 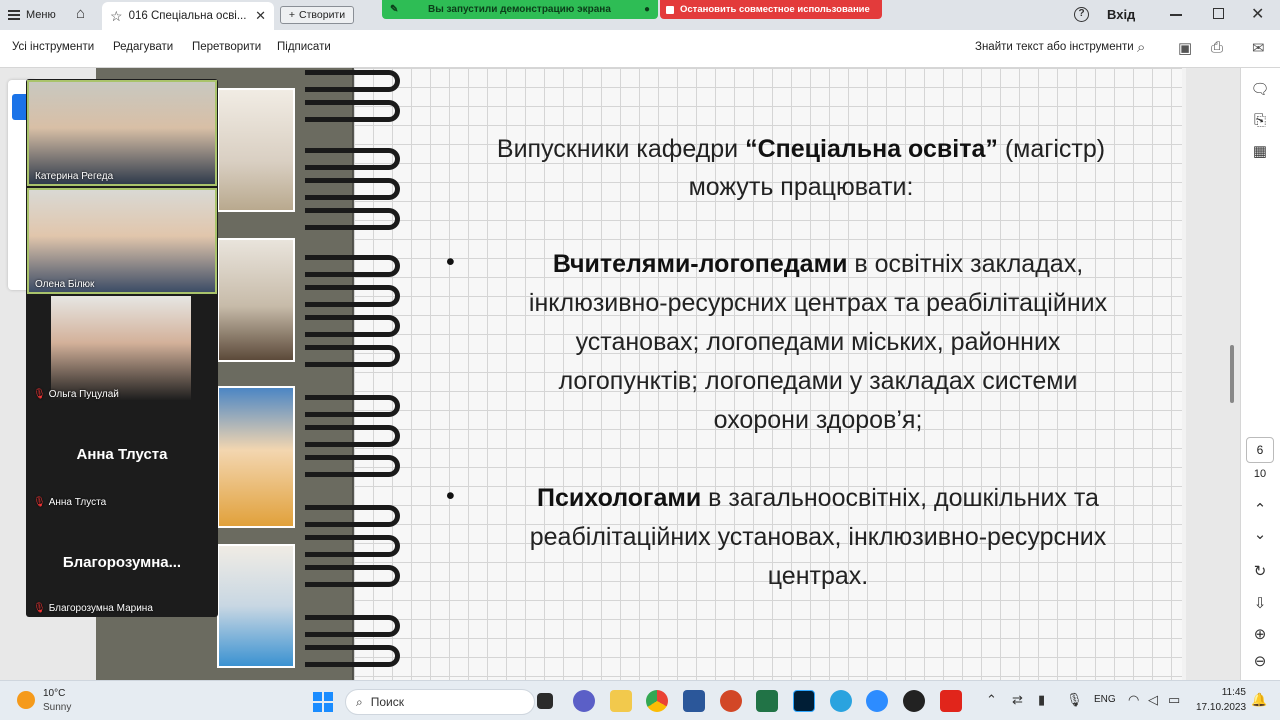 I want to click on chrome-icon, so click(x=657, y=701).